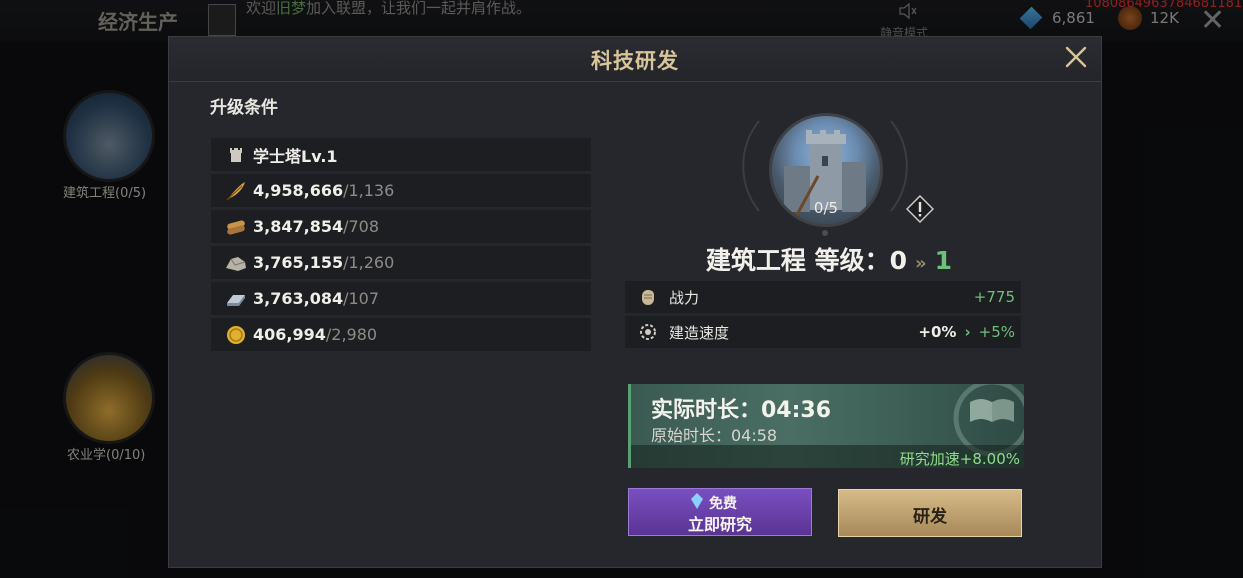  What do you see at coordinates (943, 260) in the screenshot?
I see `next-level: 1` at bounding box center [943, 260].